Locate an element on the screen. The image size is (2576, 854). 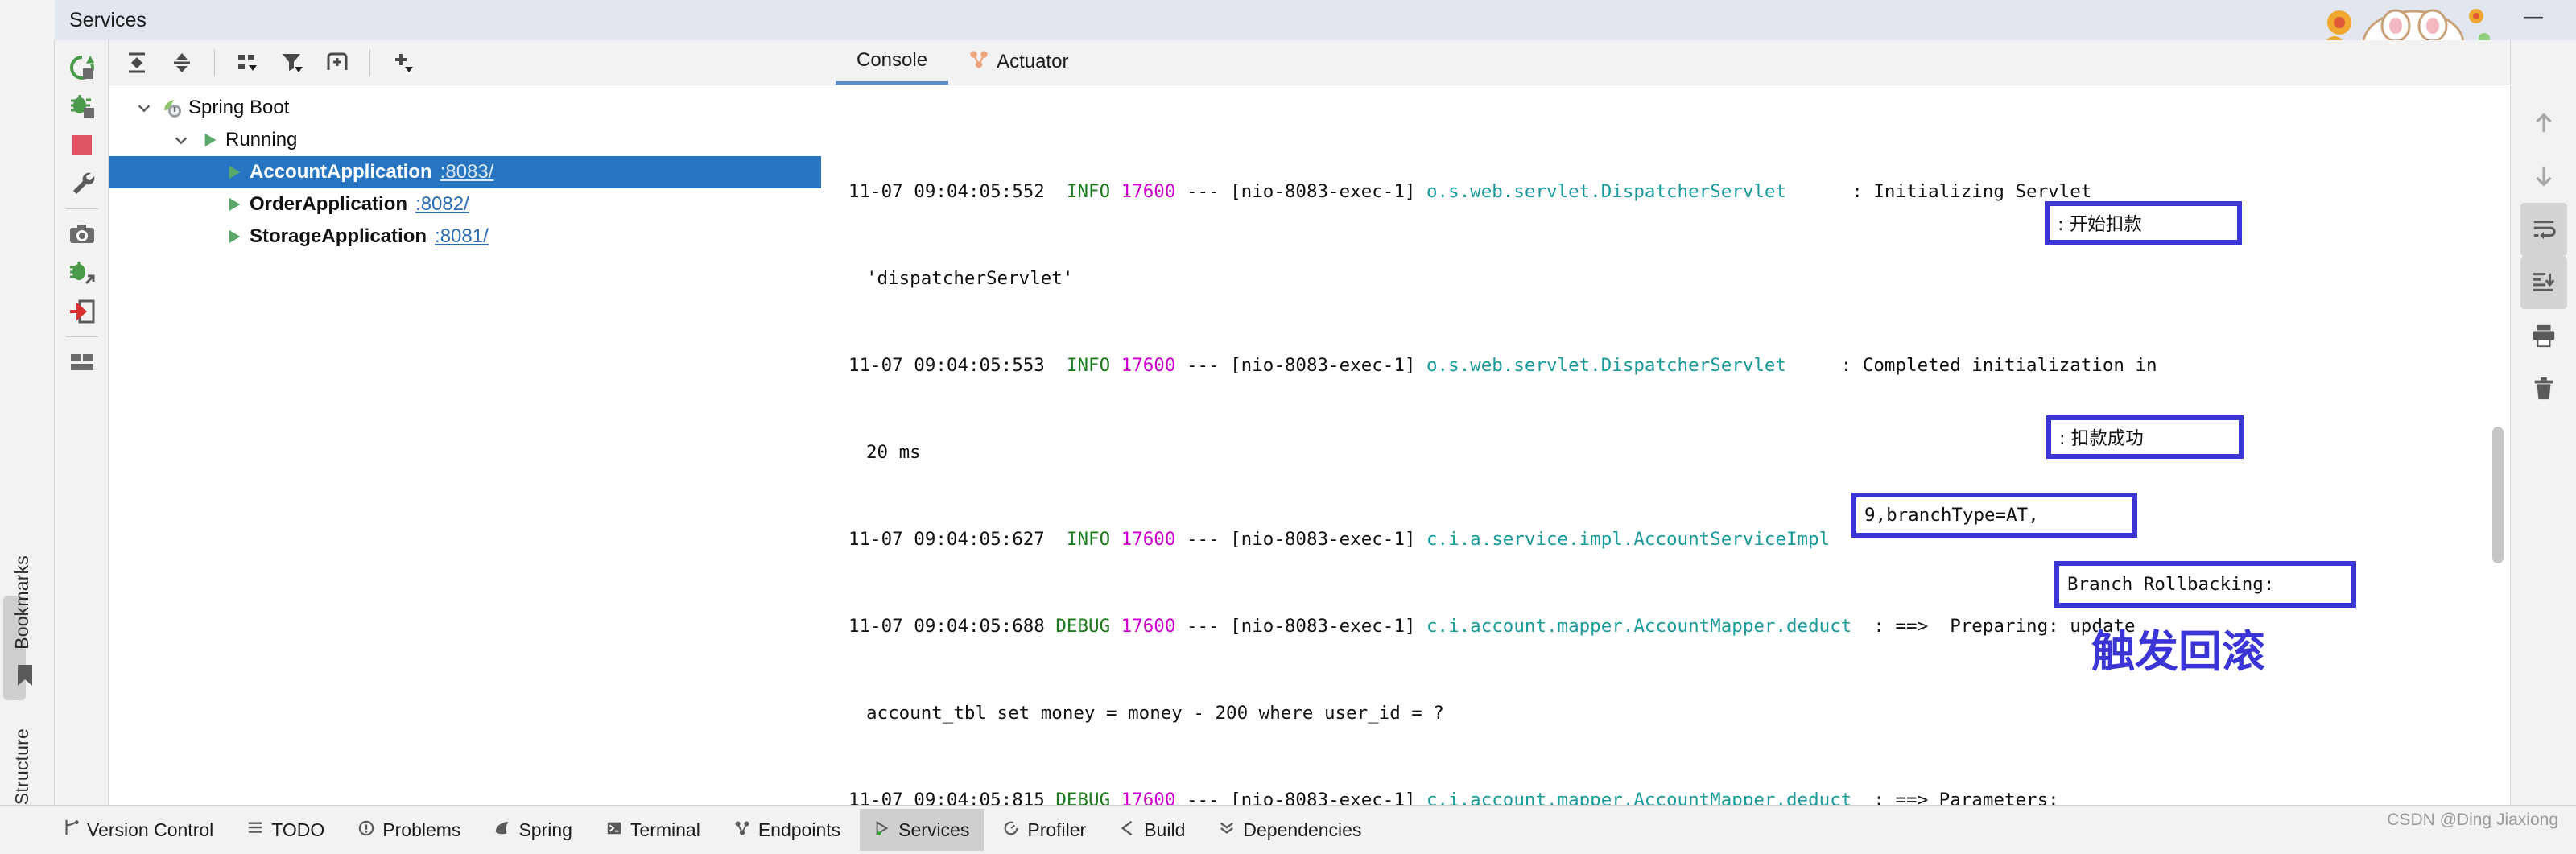
statusbar-item-services: Services is located at coordinates (923, 830).